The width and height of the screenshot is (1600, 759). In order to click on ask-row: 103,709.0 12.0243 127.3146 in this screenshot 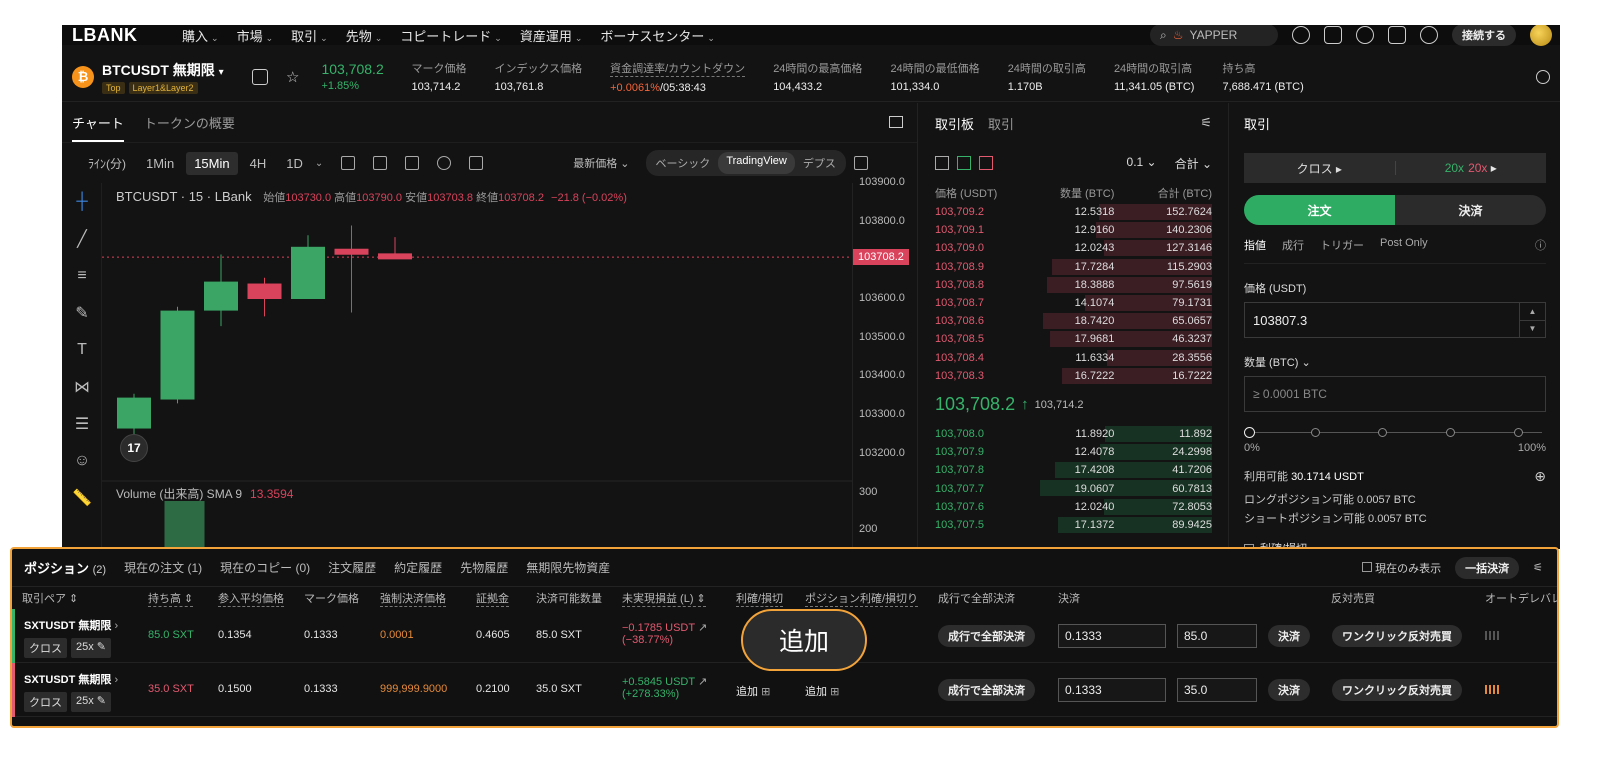, I will do `click(1073, 248)`.